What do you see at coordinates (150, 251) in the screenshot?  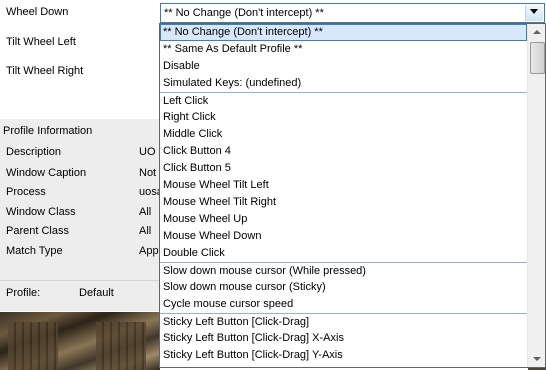 I see `match-type-value: Appl` at bounding box center [150, 251].